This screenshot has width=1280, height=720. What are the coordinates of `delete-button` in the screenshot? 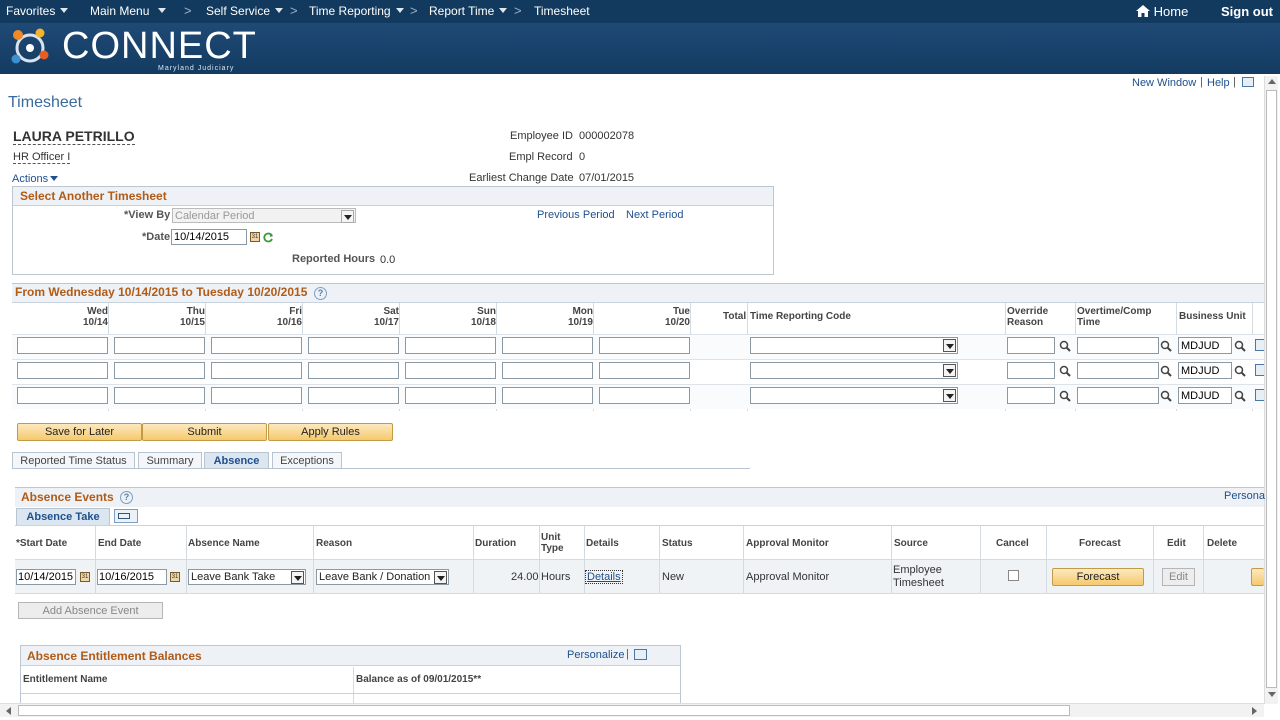 It's located at (1257, 577).